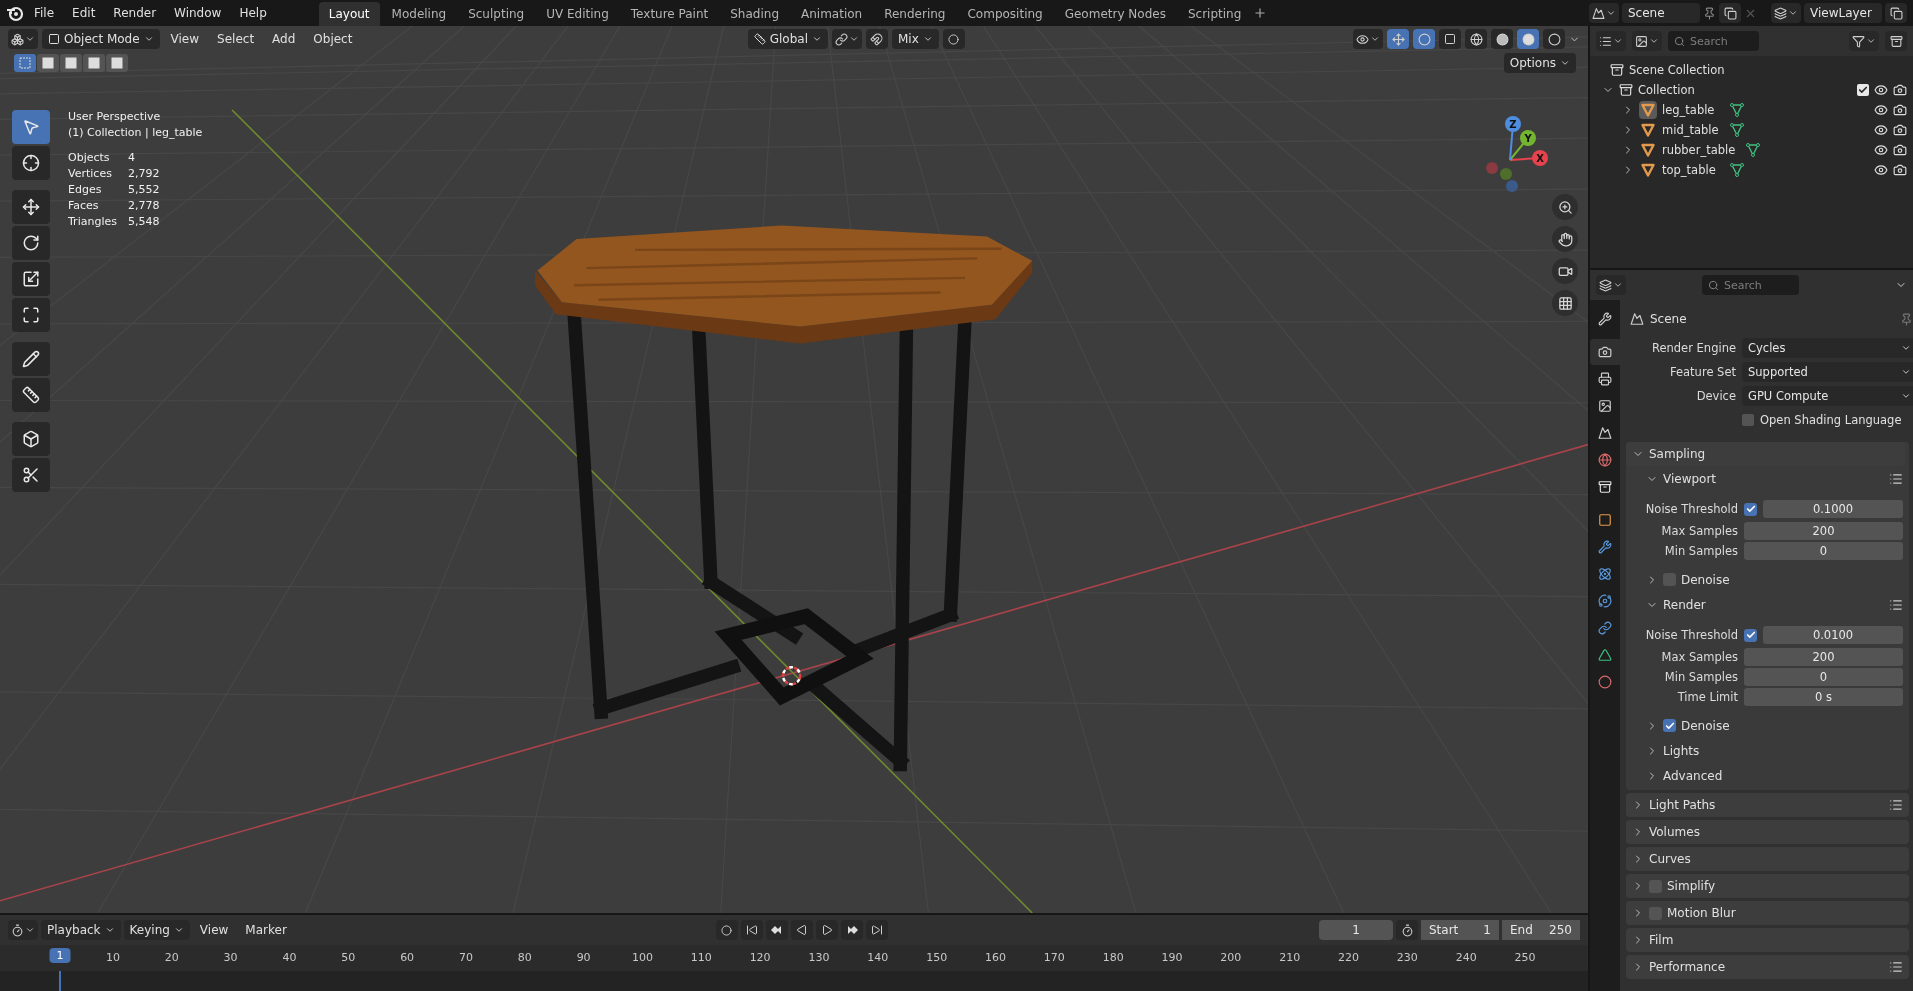 Image resolution: width=1913 pixels, height=991 pixels. Describe the element at coordinates (1823, 697) in the screenshot. I see `number-field: 0 s` at that location.